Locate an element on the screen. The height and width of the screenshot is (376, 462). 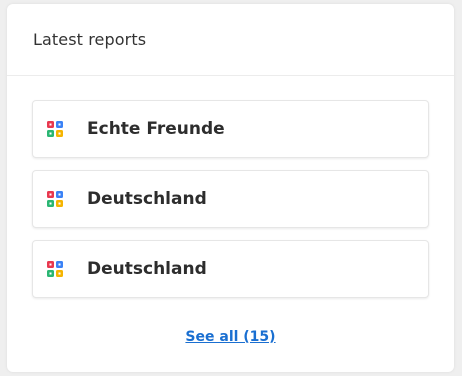
report-item: Echte Freunde is located at coordinates (230, 129).